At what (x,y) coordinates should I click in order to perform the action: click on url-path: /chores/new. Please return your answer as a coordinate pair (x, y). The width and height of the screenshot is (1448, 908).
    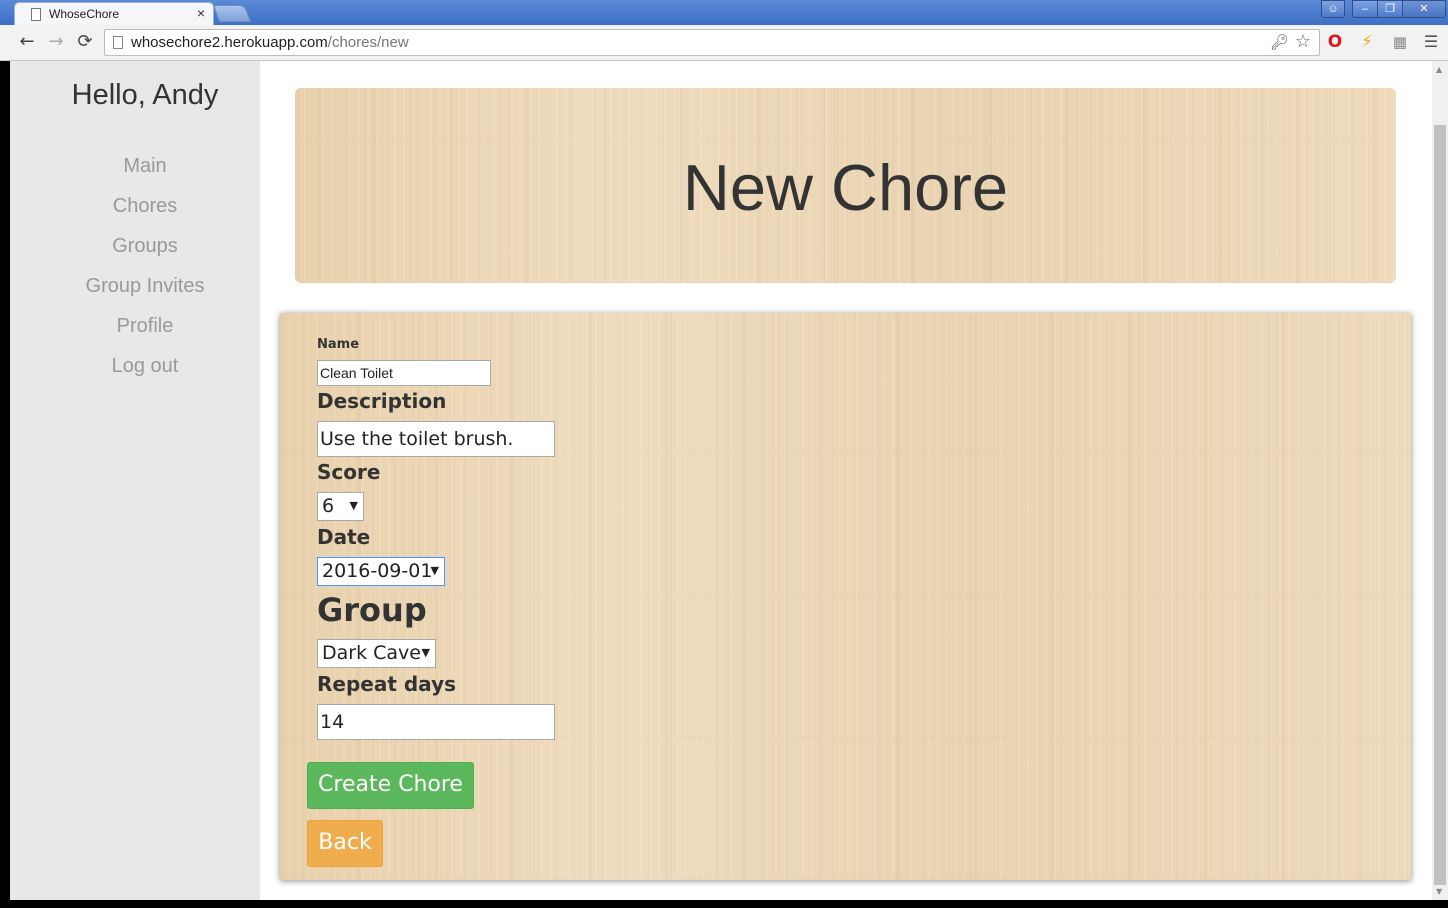
    Looking at the image, I should click on (368, 42).